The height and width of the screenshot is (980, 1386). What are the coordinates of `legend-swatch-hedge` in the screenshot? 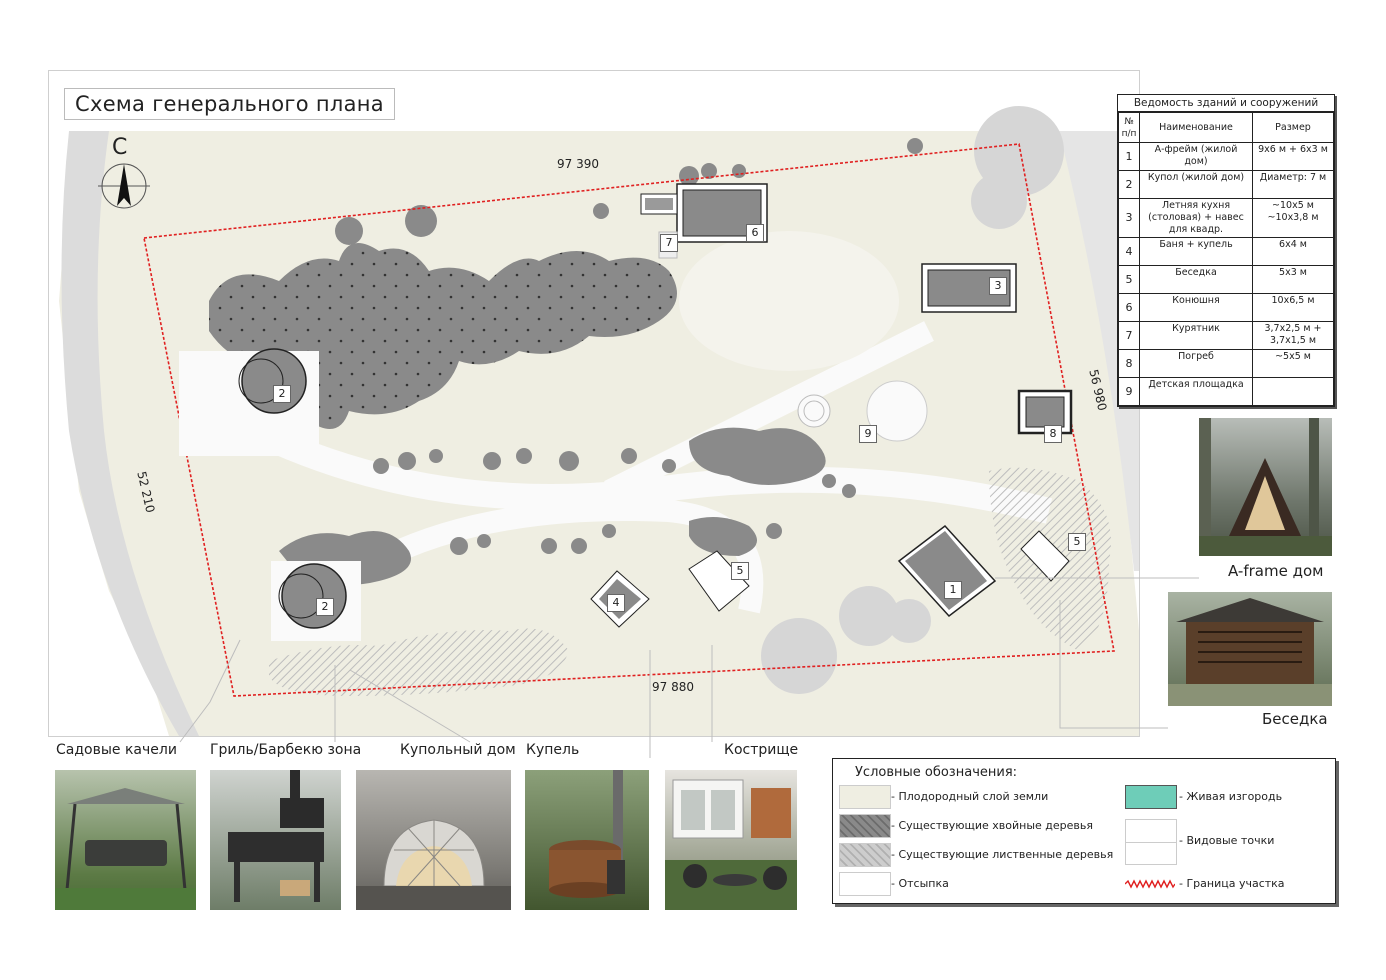 It's located at (1151, 797).